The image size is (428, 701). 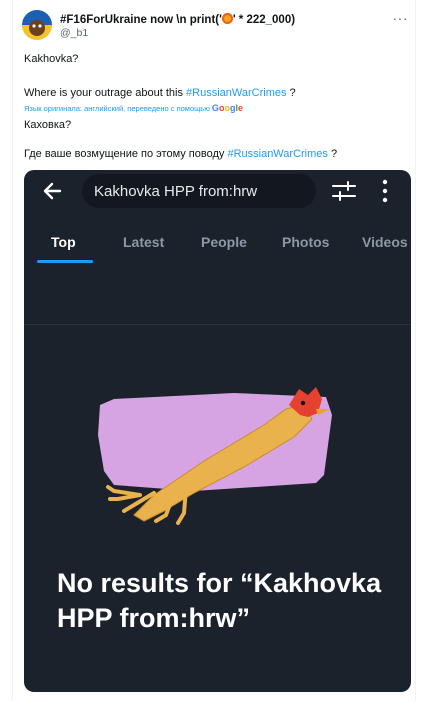 What do you see at coordinates (126, 154) in the screenshot?
I see `post-line-4-text: Где ваше возмущение по этому поводу` at bounding box center [126, 154].